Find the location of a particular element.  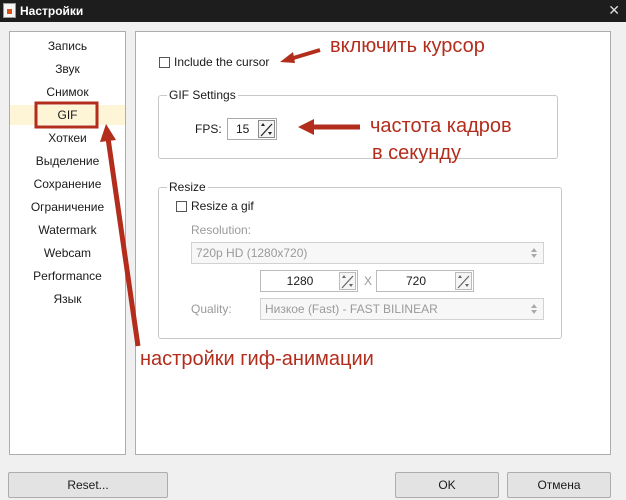

resize-gif-label: Resize a gif is located at coordinates (222, 206).